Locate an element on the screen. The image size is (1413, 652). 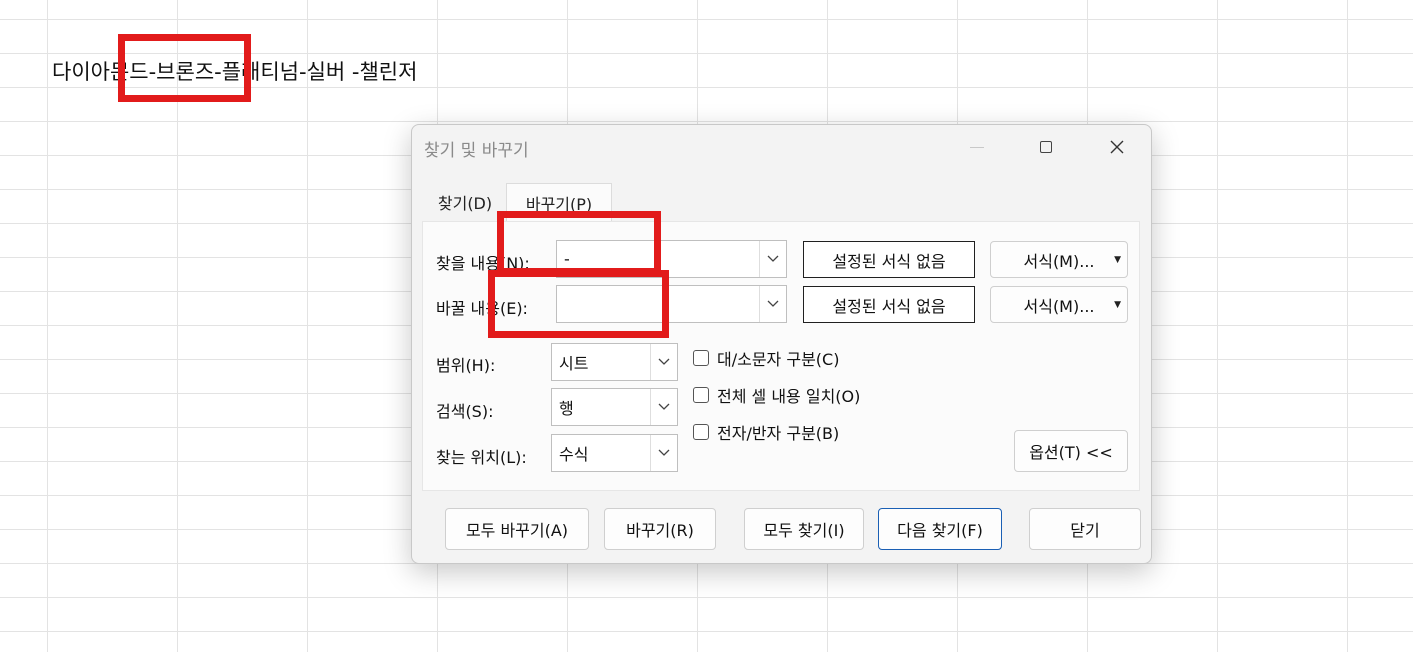
replace-all-button: 모두 바꾸기(A) is located at coordinates (517, 529).